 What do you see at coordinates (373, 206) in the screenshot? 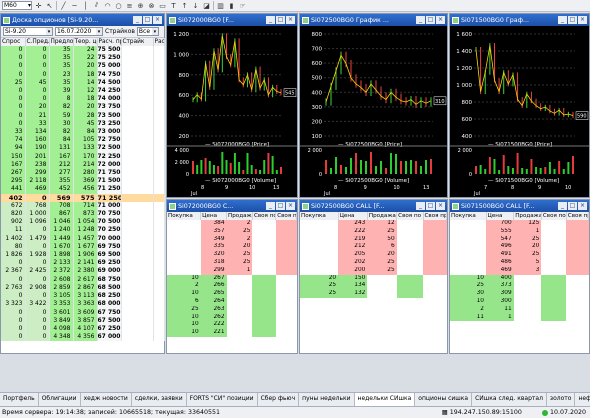
I see `orderbook-titlebar: Si072500BG0 CALL [F... _ □ ×` at bounding box center [373, 206].